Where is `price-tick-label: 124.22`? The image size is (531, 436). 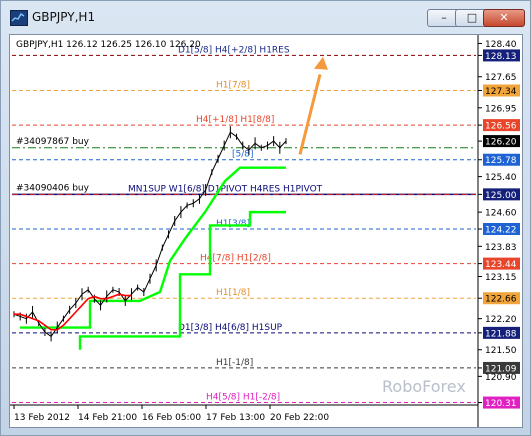 price-tick-label: 124.22 is located at coordinates (501, 230).